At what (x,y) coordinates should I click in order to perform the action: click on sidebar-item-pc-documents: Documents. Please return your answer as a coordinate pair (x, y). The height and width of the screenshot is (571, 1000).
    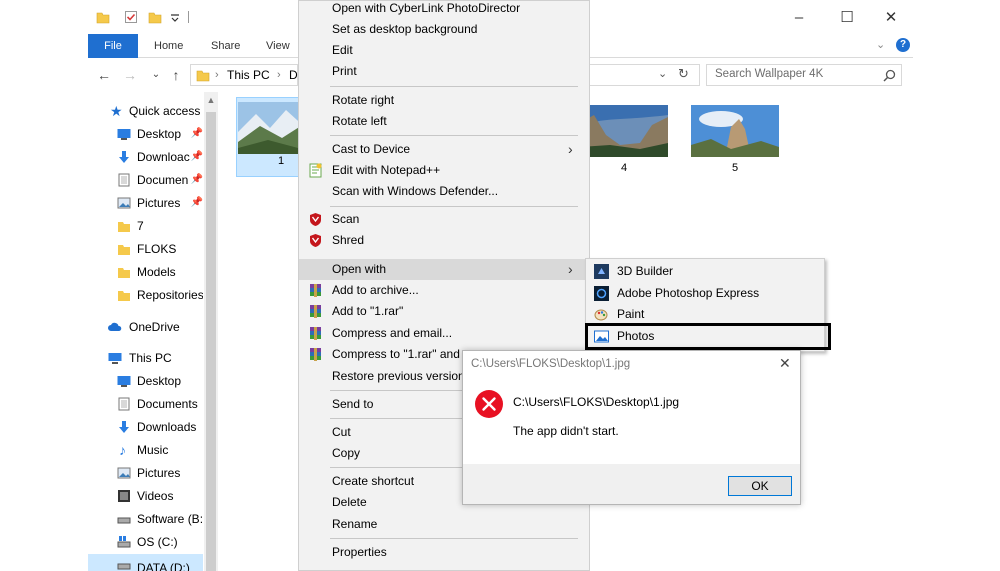
    Looking at the image, I should click on (145, 404).